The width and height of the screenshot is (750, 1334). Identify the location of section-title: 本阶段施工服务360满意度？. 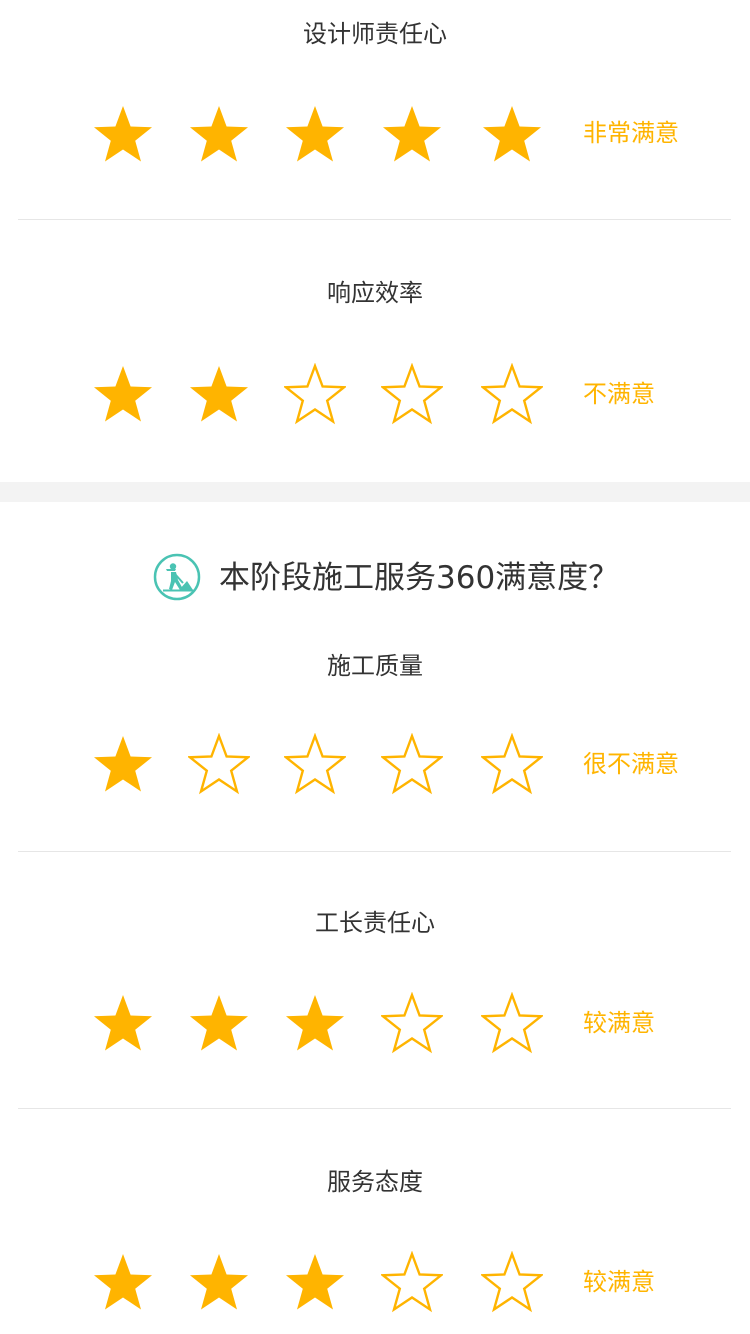
(419, 578).